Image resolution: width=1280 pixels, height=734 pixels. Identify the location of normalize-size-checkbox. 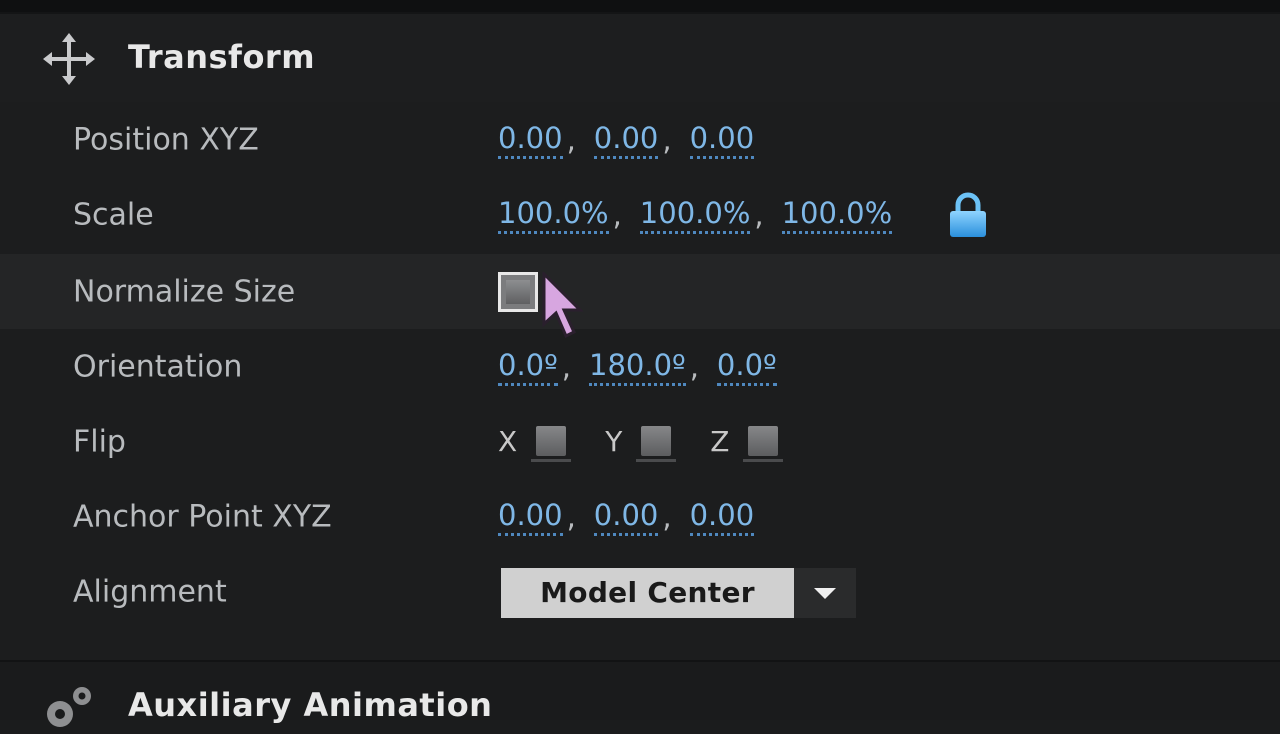
(518, 291).